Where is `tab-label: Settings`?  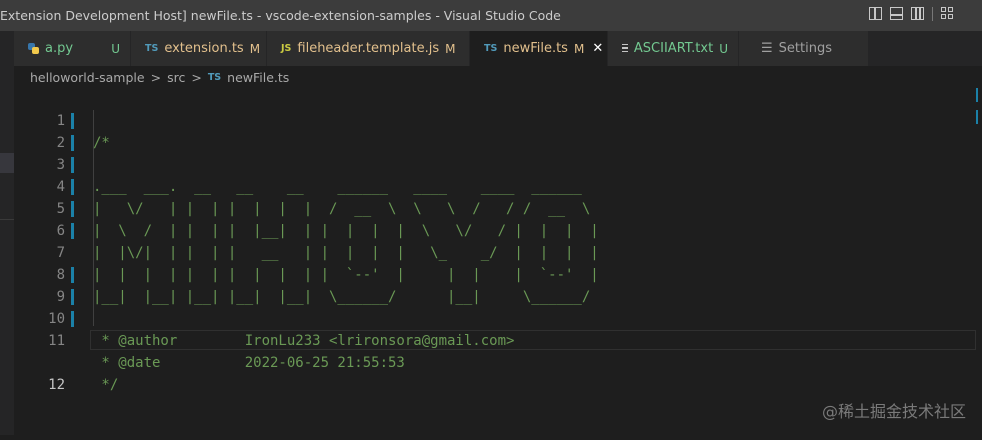
tab-label: Settings is located at coordinates (805, 48).